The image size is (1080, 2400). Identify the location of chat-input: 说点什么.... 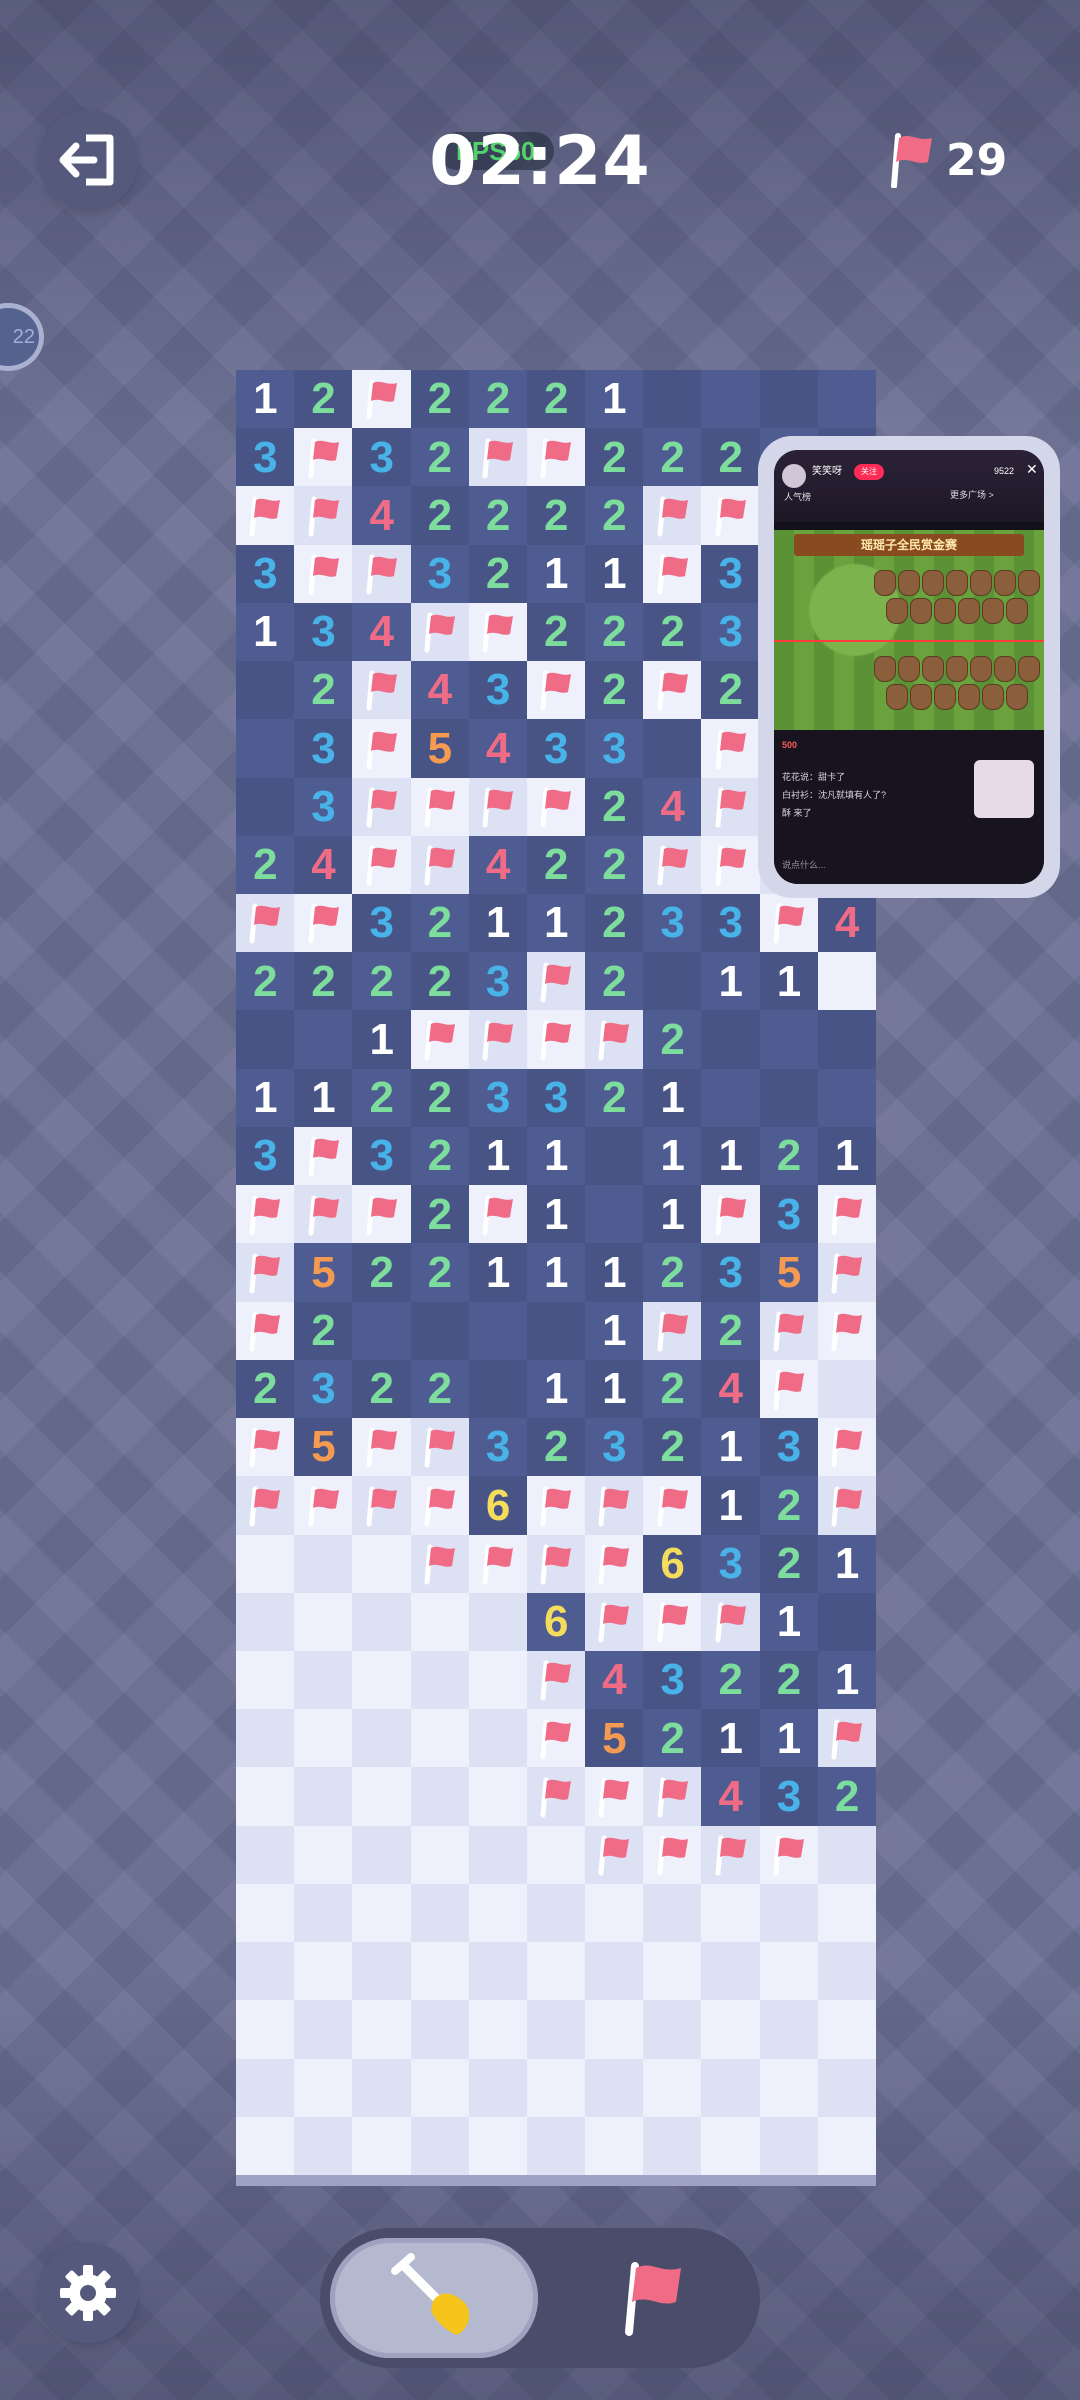
(804, 864).